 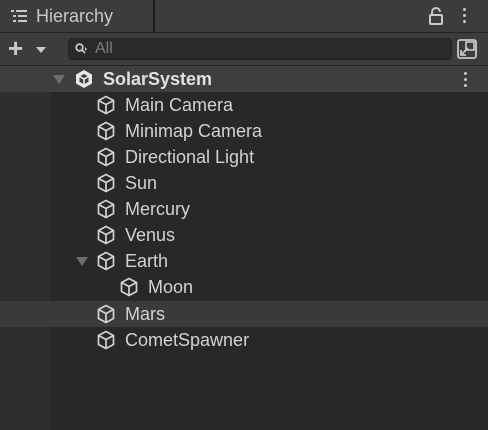 What do you see at coordinates (465, 17) in the screenshot?
I see `window-menu-icon` at bounding box center [465, 17].